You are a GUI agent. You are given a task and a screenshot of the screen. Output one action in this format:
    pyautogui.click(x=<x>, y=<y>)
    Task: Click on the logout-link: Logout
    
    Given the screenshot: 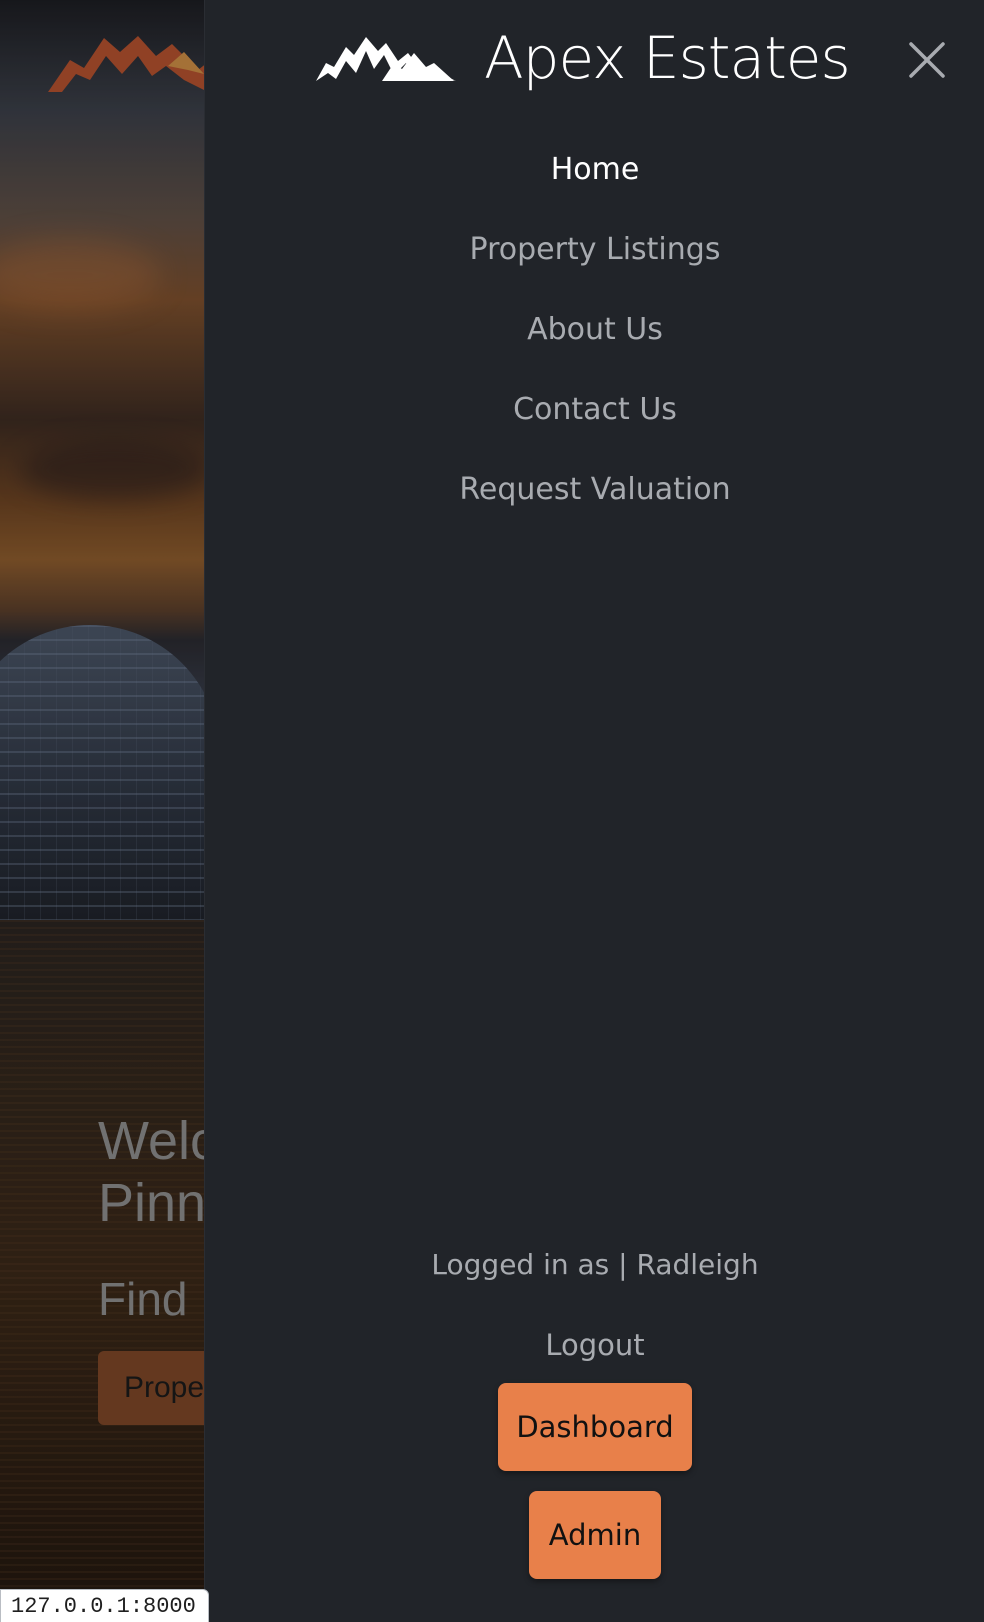 What is the action you would take?
    pyautogui.click(x=594, y=1345)
    